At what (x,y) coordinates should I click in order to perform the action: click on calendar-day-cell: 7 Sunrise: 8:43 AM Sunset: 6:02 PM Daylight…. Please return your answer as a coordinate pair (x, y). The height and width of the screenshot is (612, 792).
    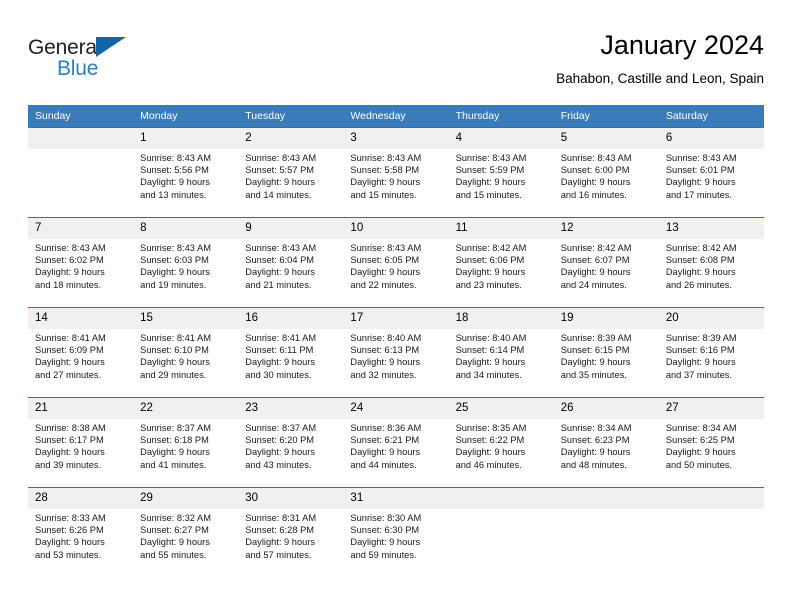
    Looking at the image, I should click on (81, 262).